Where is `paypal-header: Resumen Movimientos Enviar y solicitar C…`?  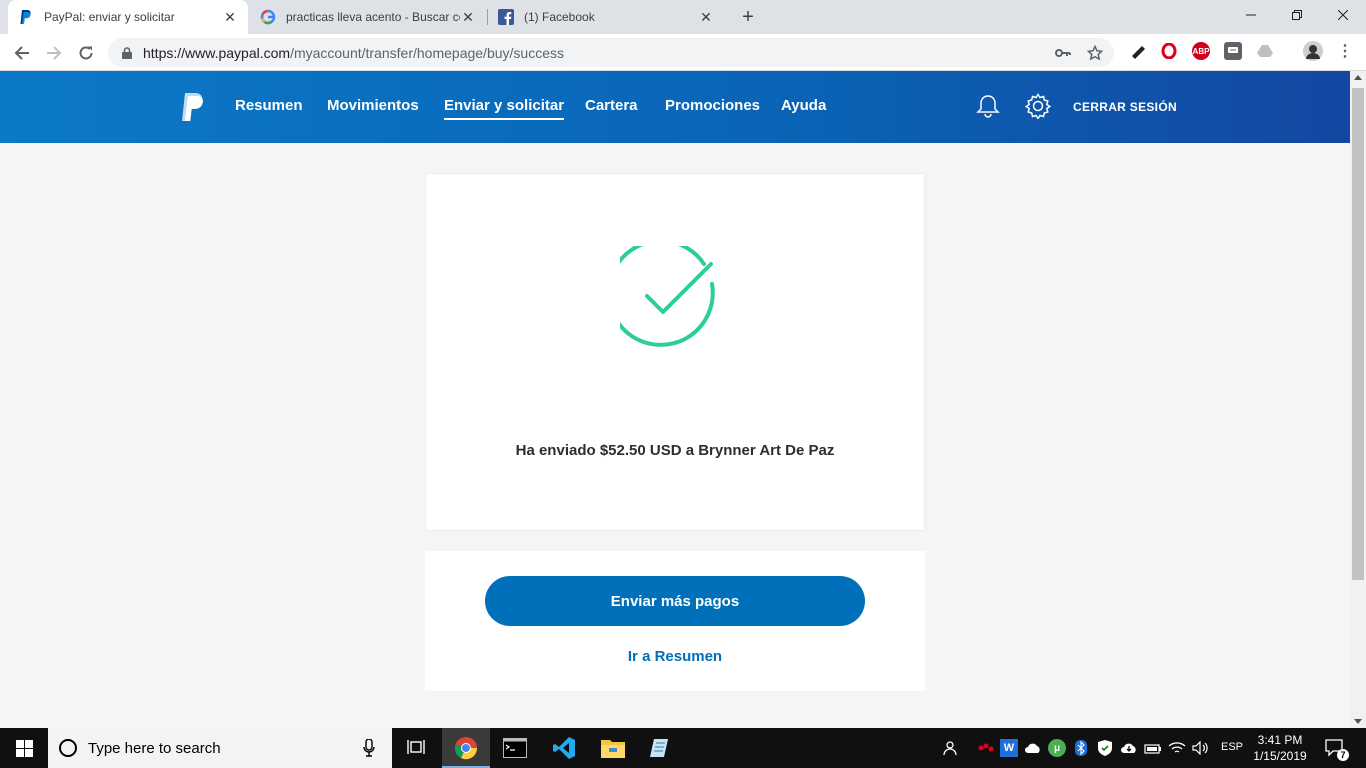 paypal-header: Resumen Movimientos Enviar y solicitar C… is located at coordinates (675, 107).